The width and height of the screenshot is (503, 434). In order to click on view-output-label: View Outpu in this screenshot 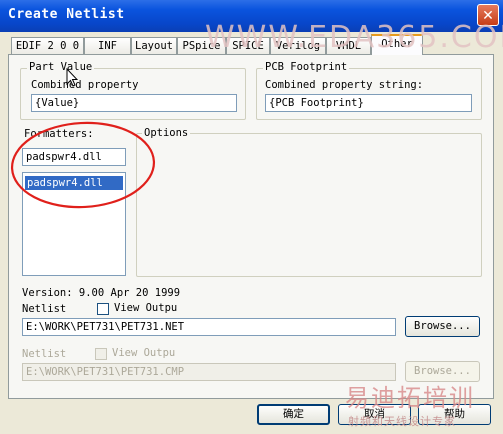, I will do `click(146, 308)`.